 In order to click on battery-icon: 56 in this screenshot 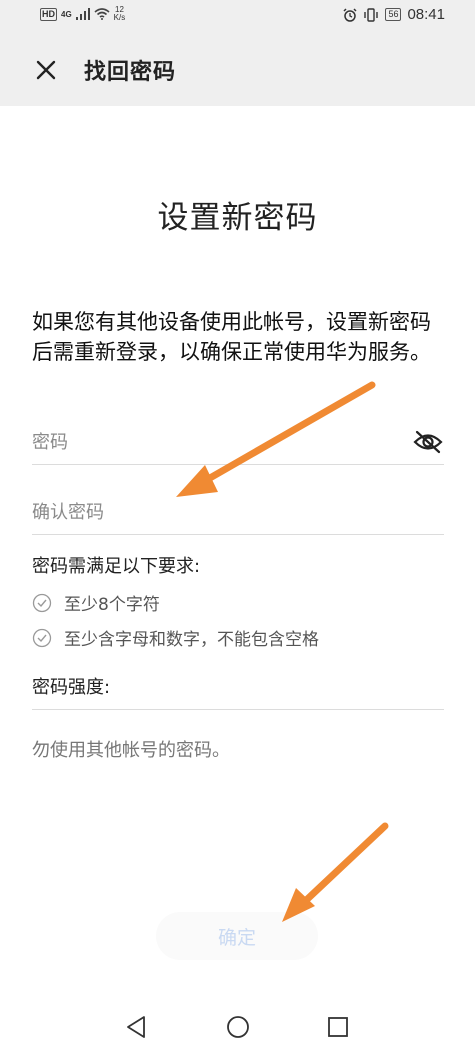, I will do `click(393, 14)`.